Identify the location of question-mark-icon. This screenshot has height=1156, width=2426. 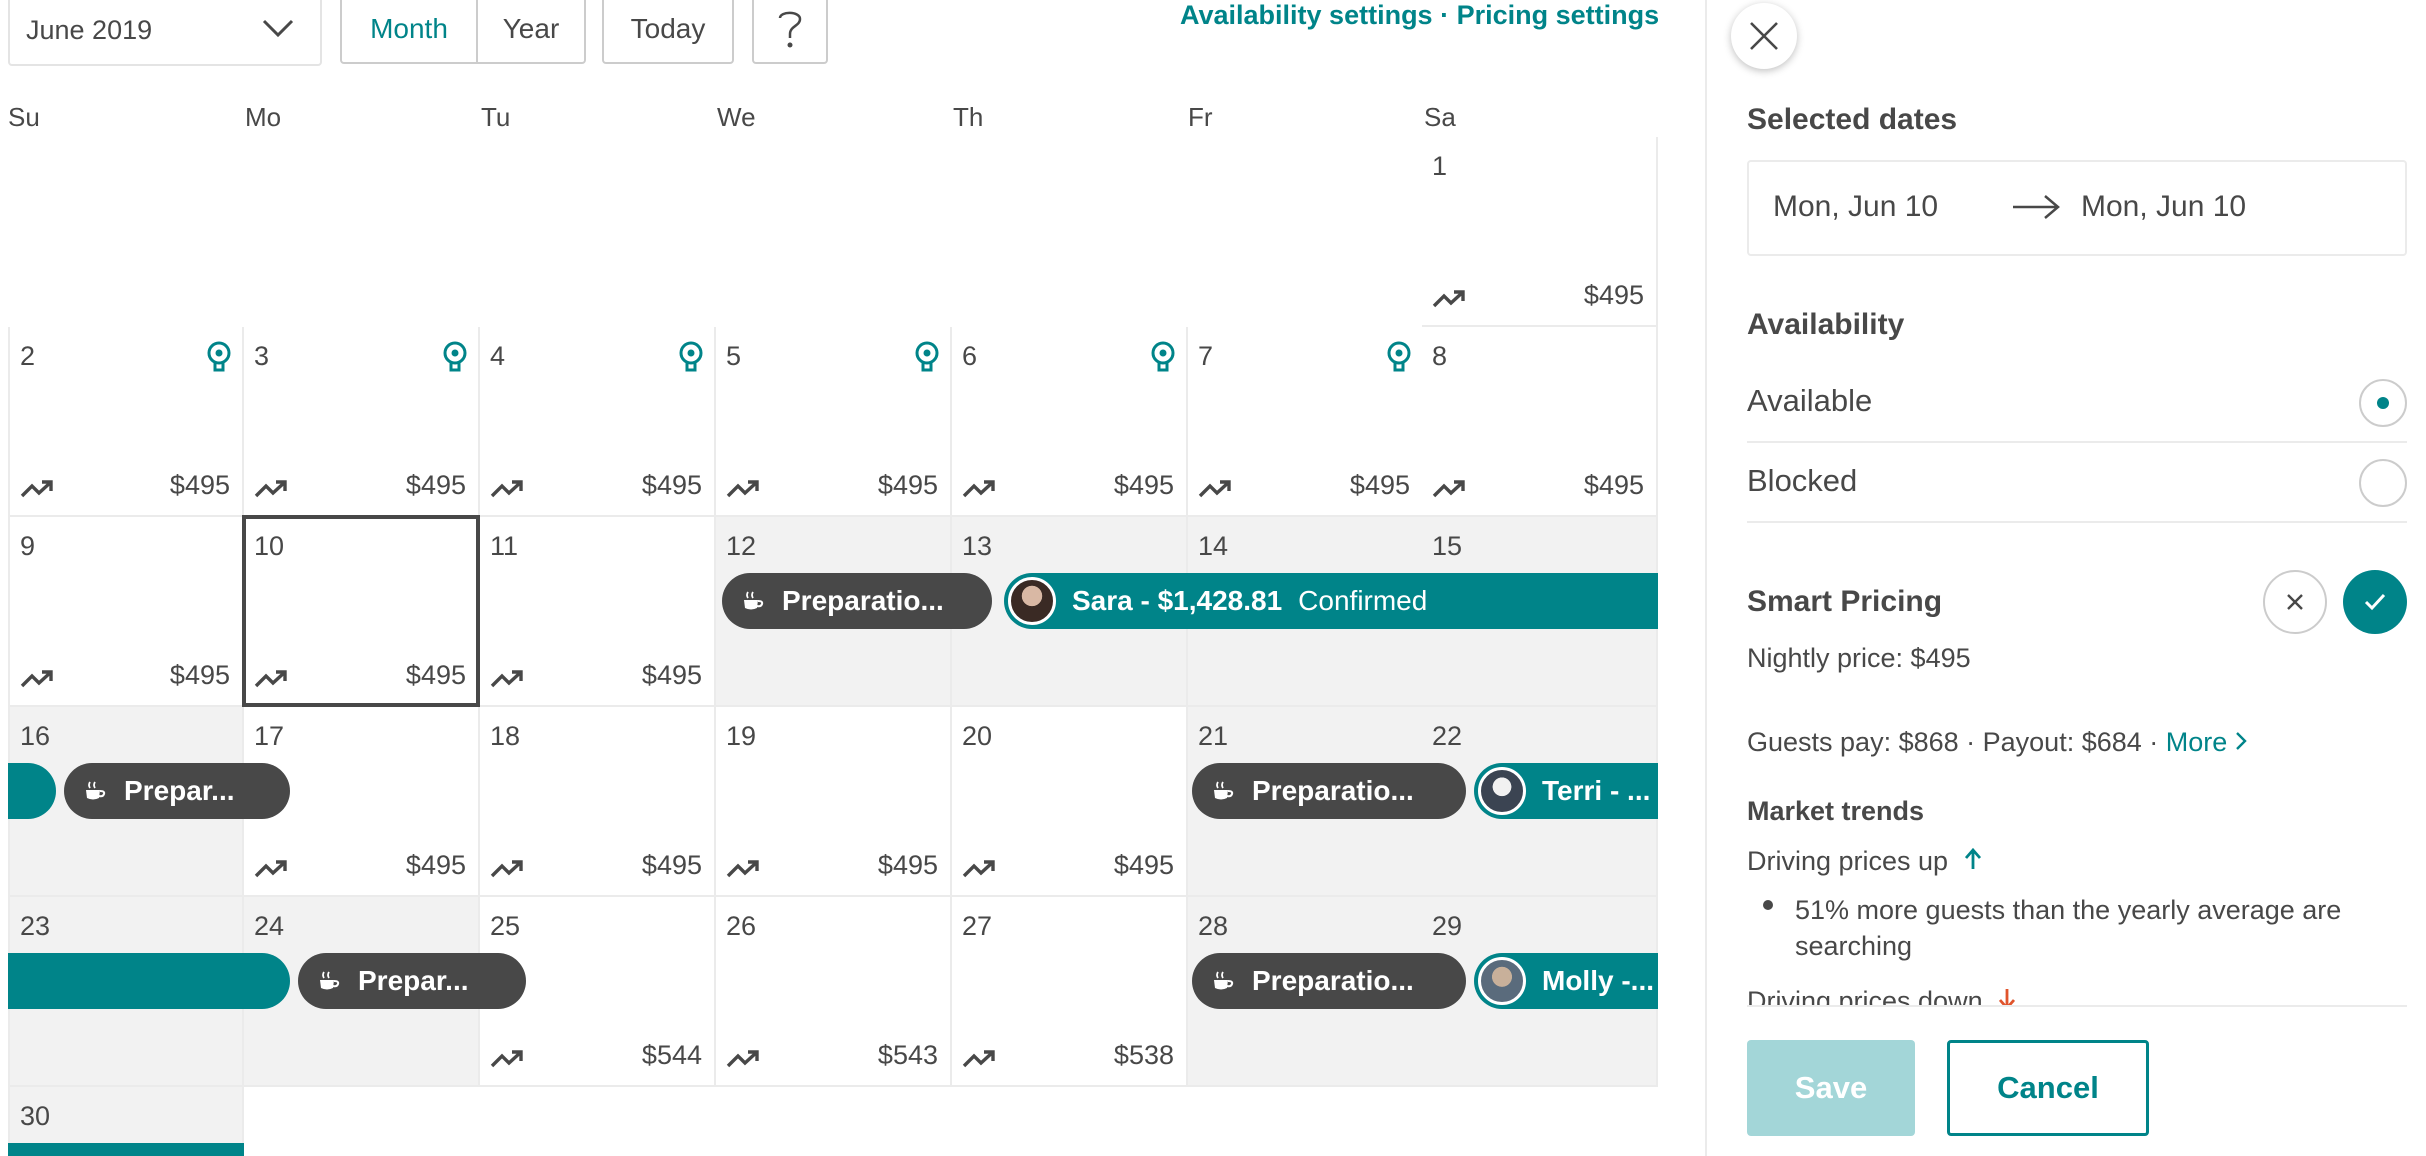
(790, 29).